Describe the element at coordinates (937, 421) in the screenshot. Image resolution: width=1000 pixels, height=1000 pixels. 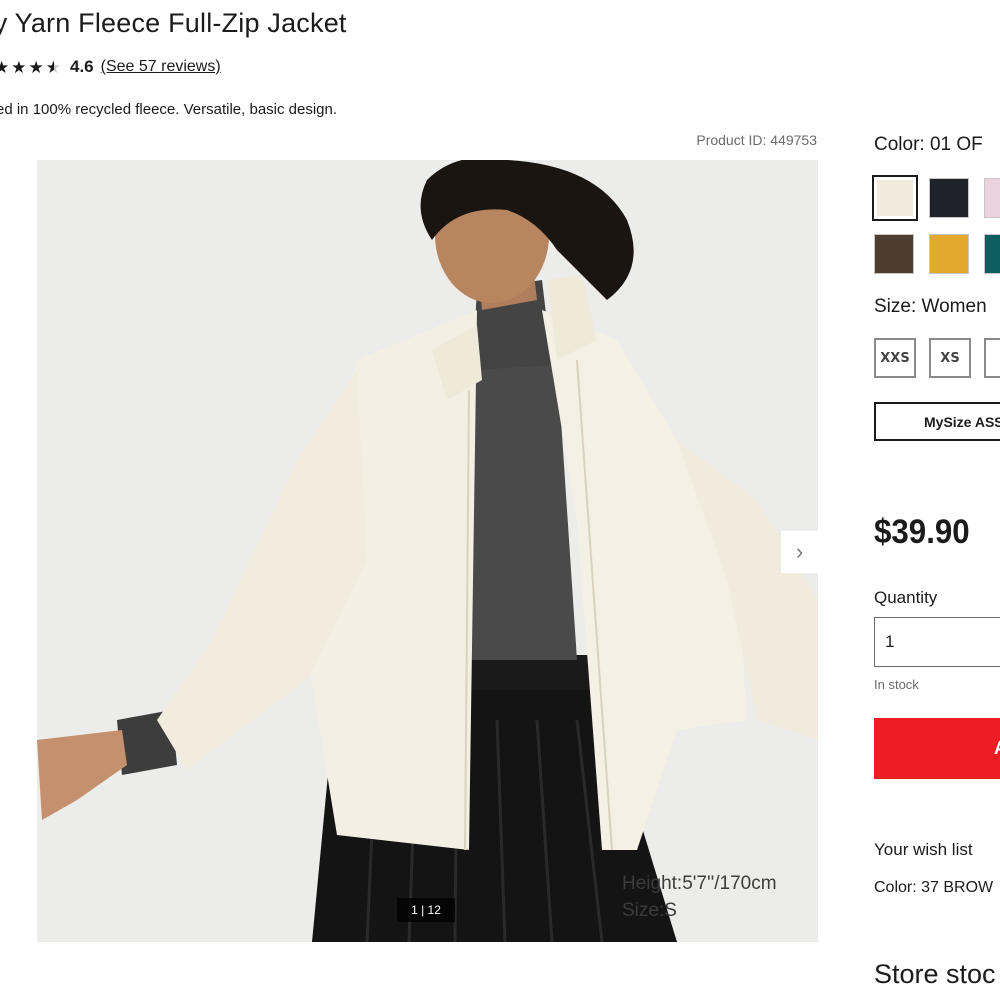
I see `mysize-assist-button: MySize ASS` at that location.